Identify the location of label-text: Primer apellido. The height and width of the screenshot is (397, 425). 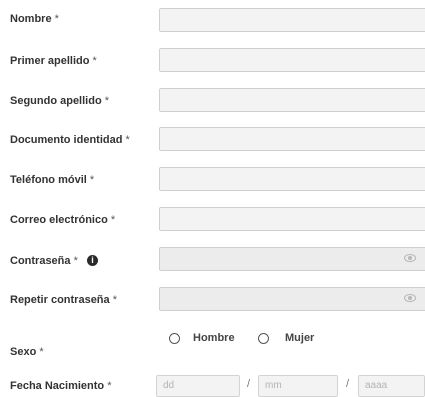
(50, 61).